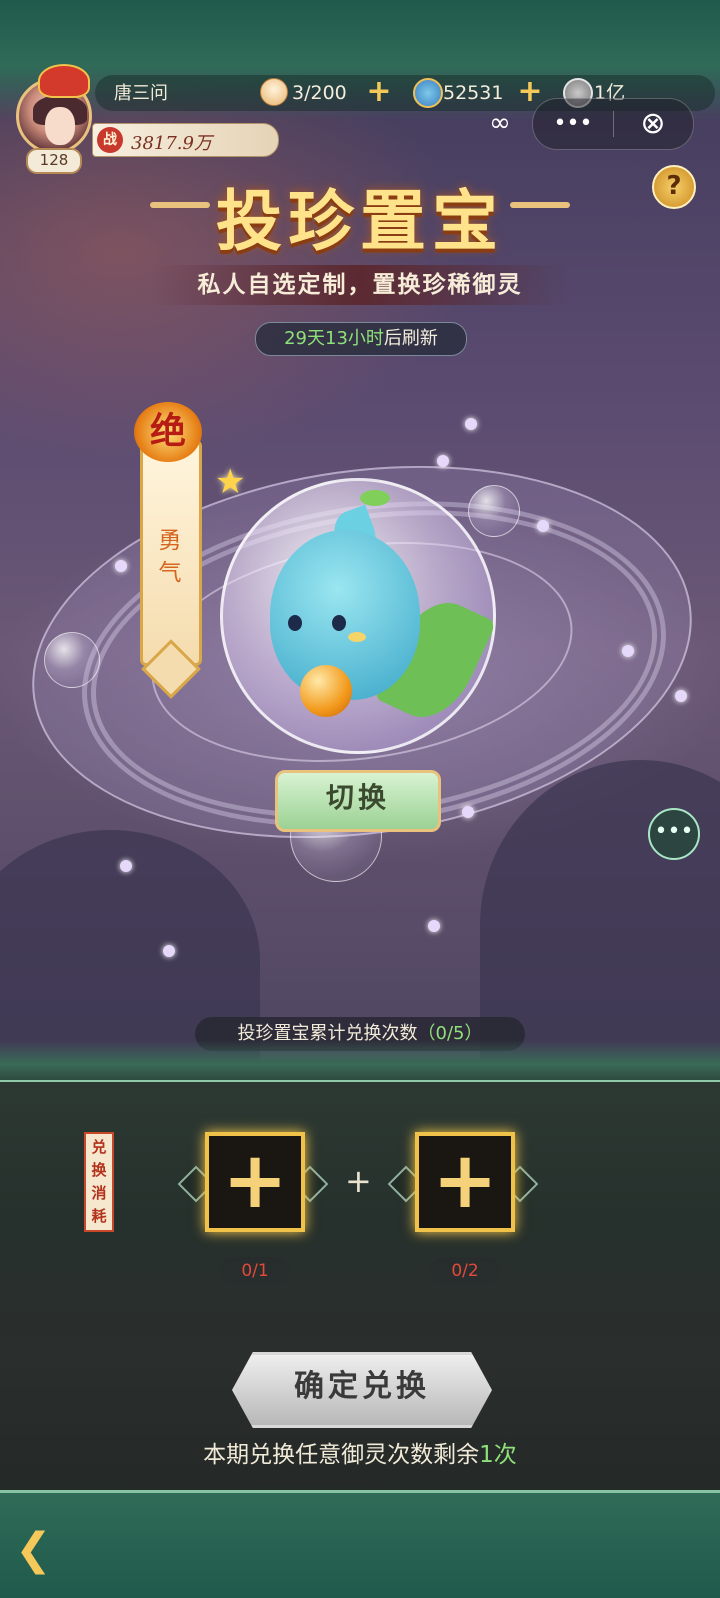  Describe the element at coordinates (498, 1455) in the screenshot. I see `remaining-count: 1次` at that location.